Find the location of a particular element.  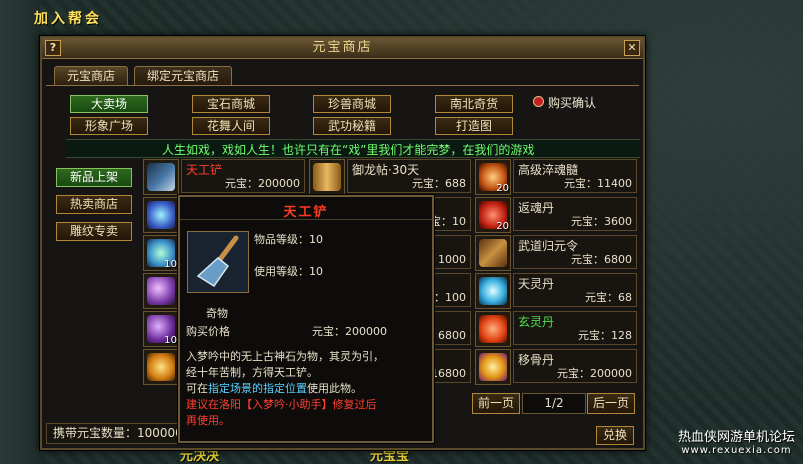

category-image-plaza: 形象广场 is located at coordinates (109, 126).